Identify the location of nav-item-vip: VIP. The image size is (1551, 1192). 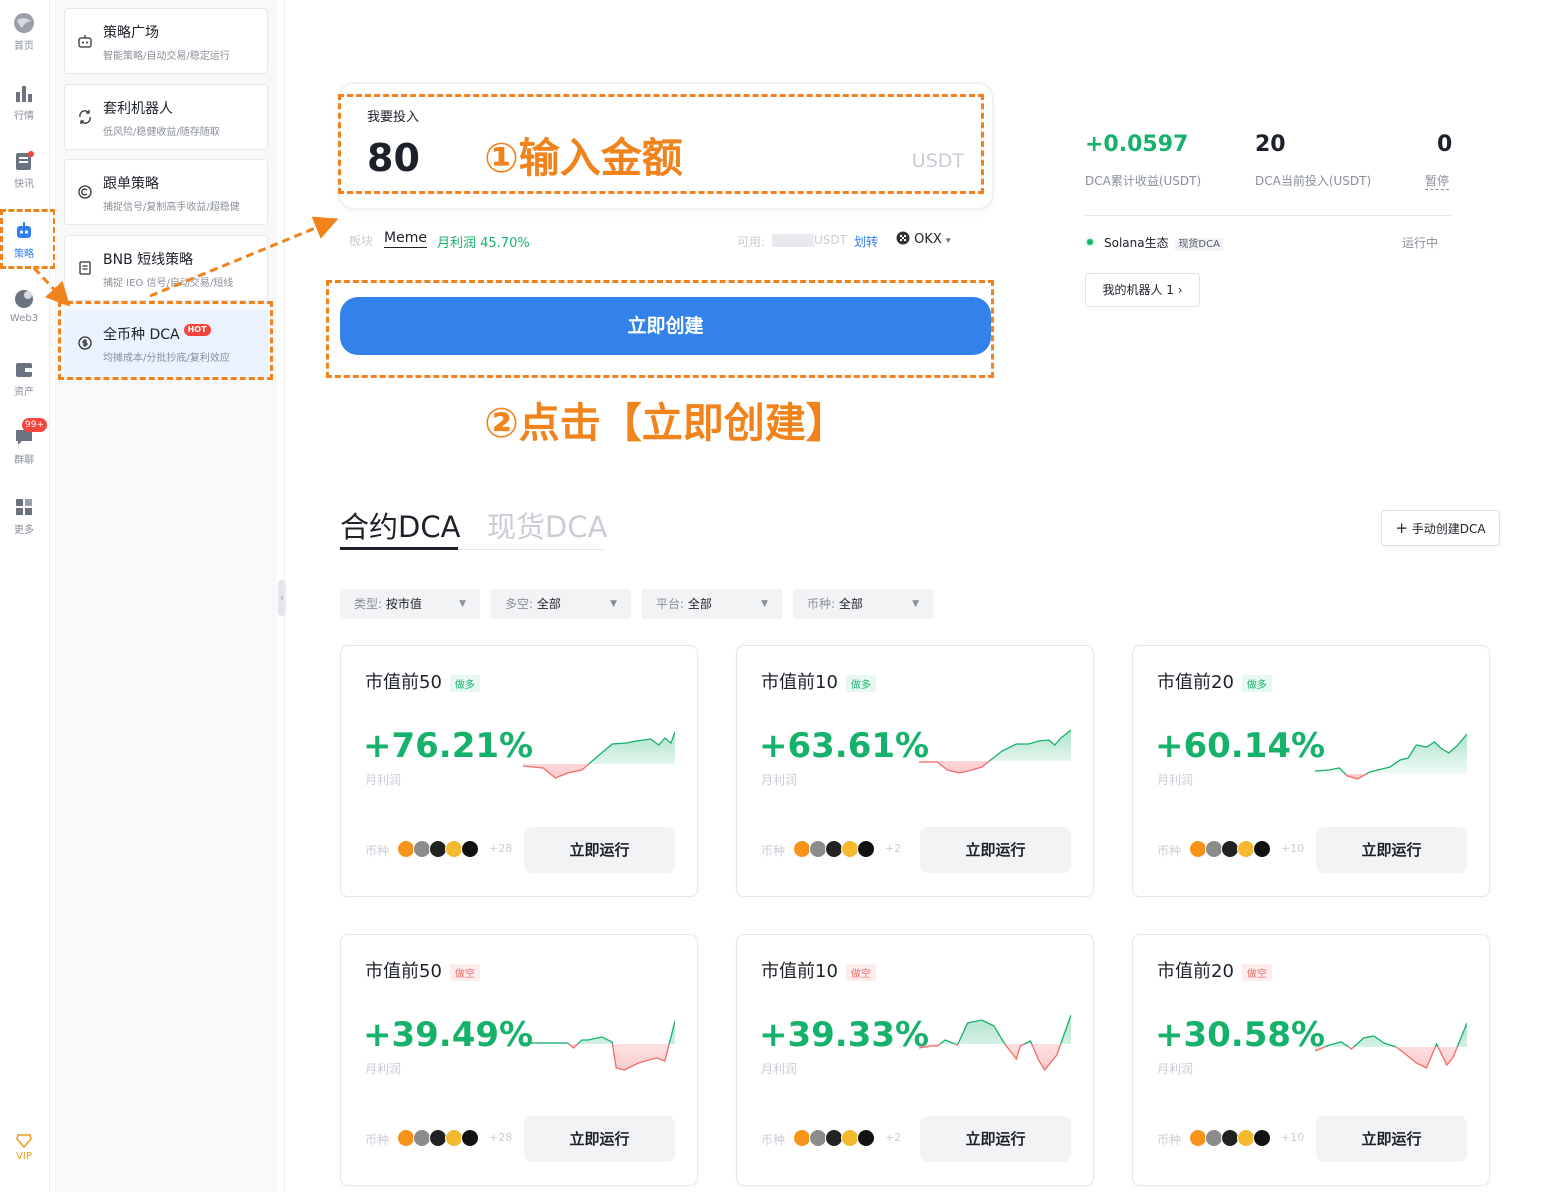
(24, 1148).